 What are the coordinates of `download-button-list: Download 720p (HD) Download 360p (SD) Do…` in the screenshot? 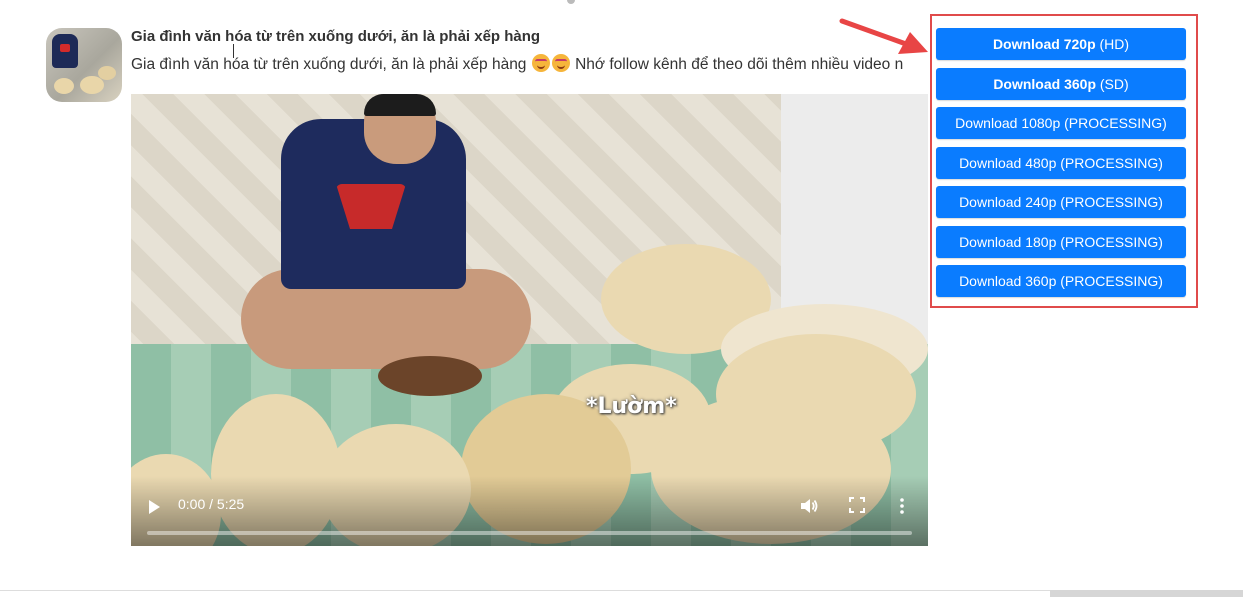 It's located at (1061, 166).